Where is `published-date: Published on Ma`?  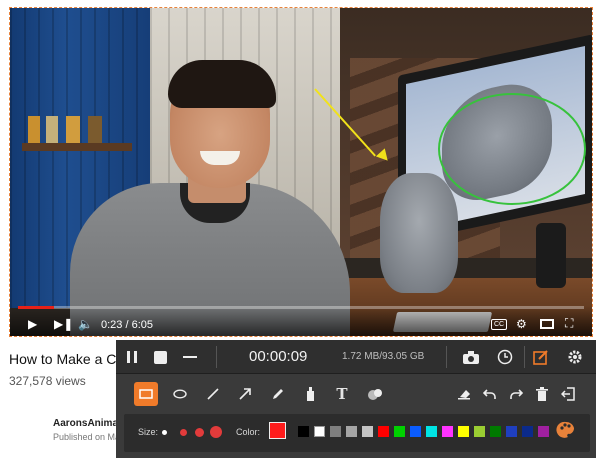
published-date: Published on Ma is located at coordinates (87, 437).